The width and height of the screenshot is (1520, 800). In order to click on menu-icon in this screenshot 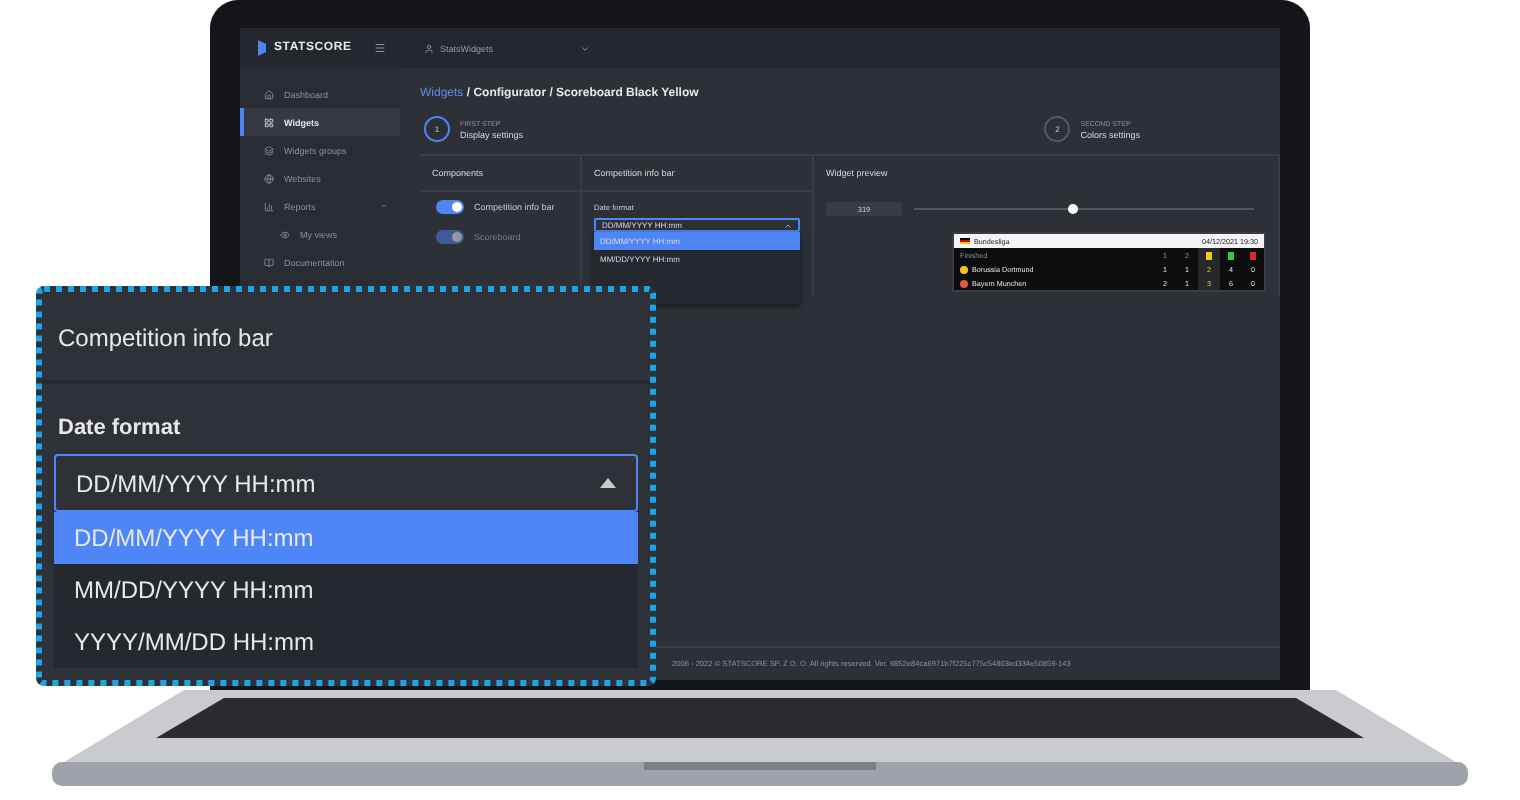, I will do `click(379, 48)`.